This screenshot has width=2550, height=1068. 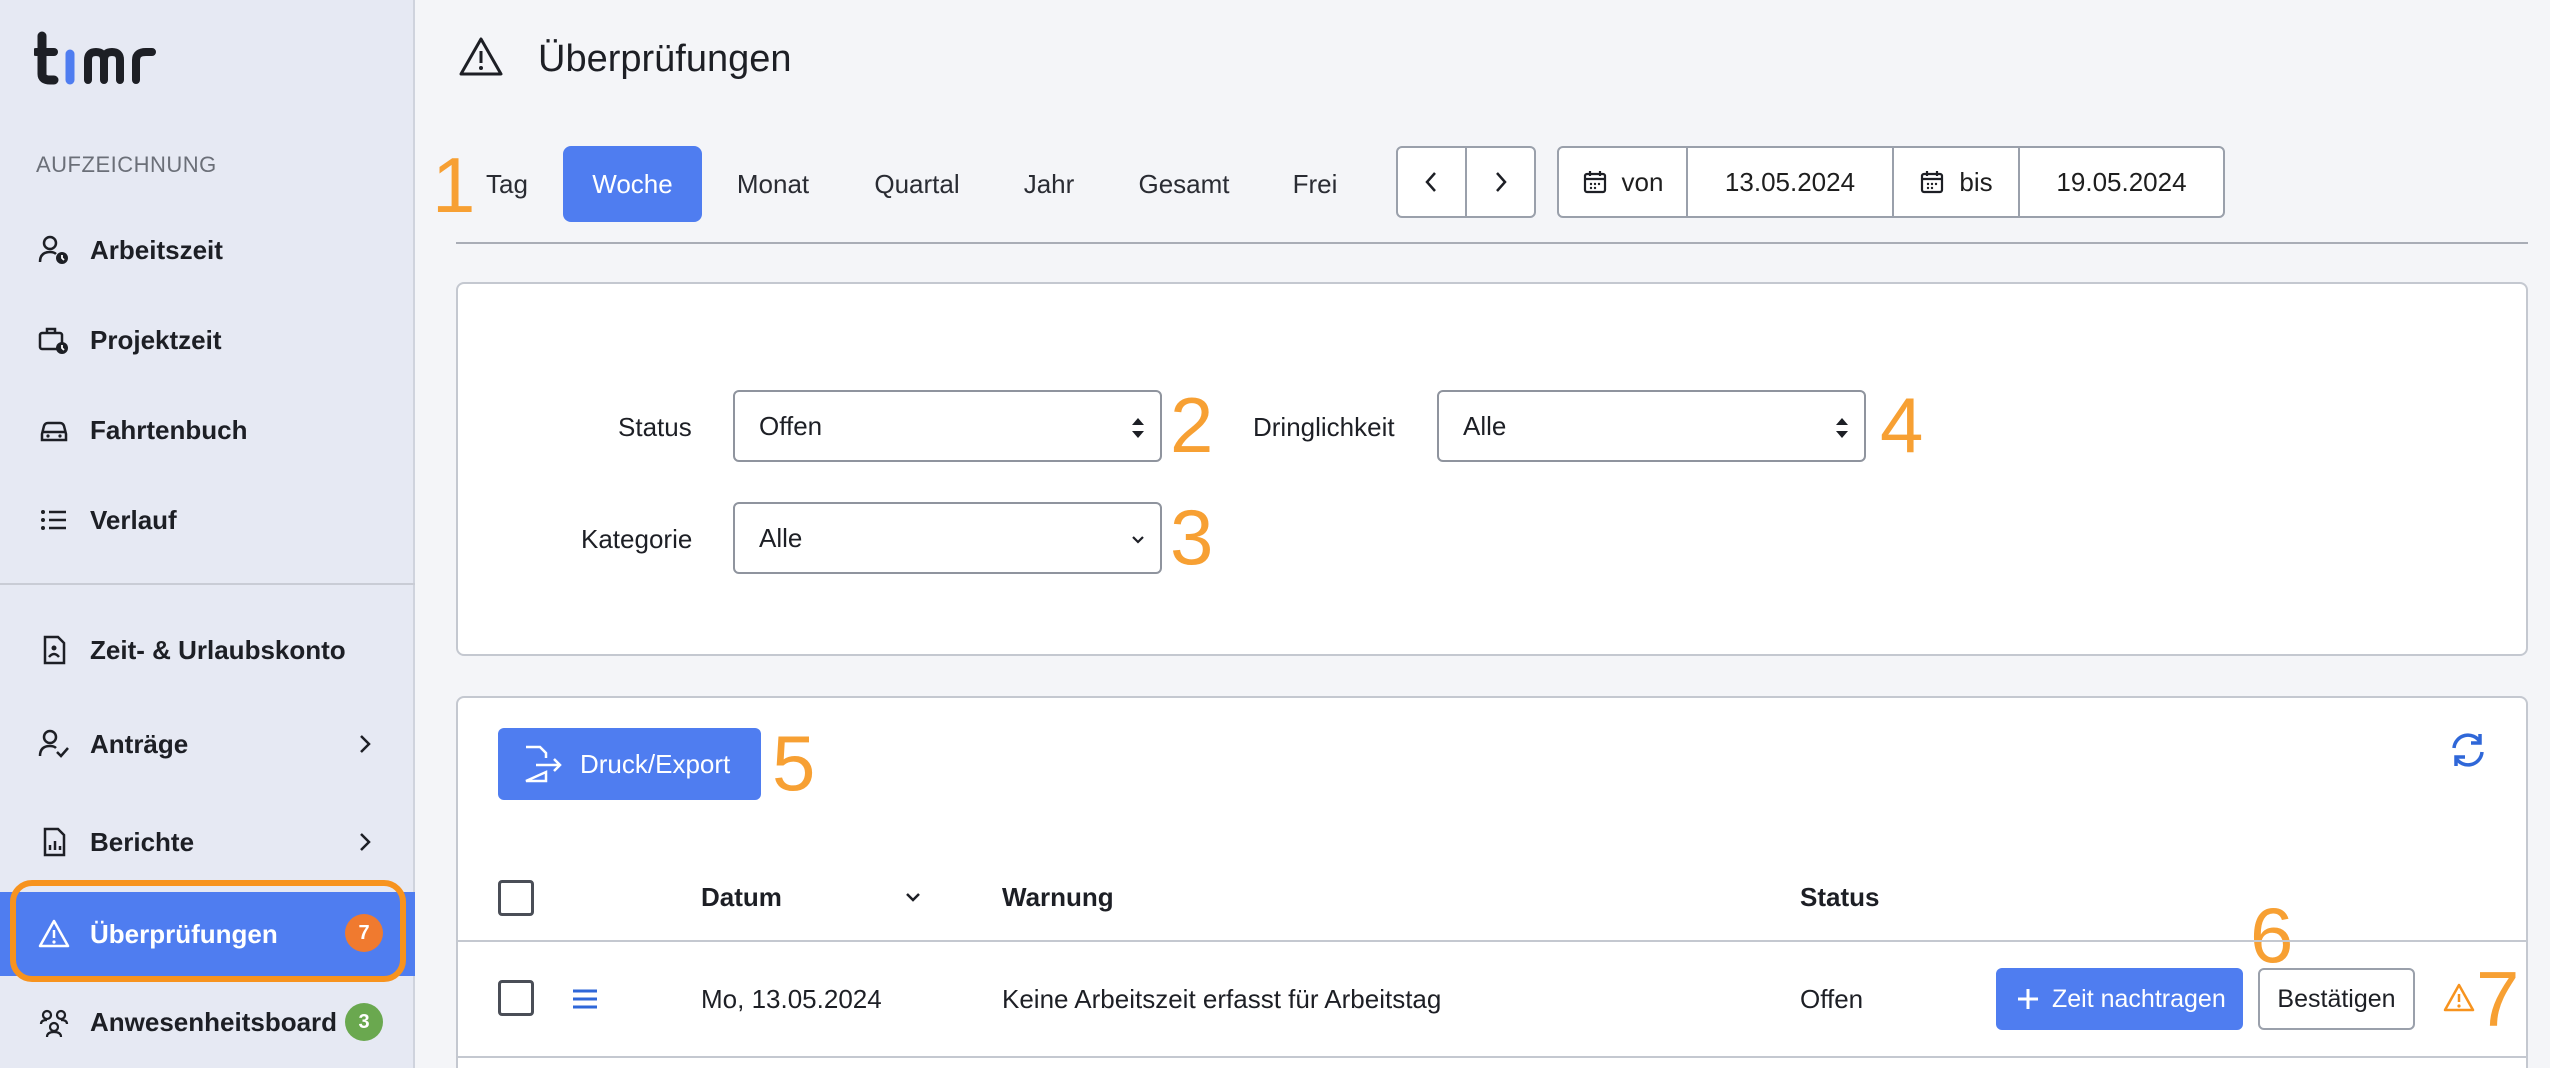 What do you see at coordinates (156, 339) in the screenshot?
I see `sidebar-item-label: Projektzeit` at bounding box center [156, 339].